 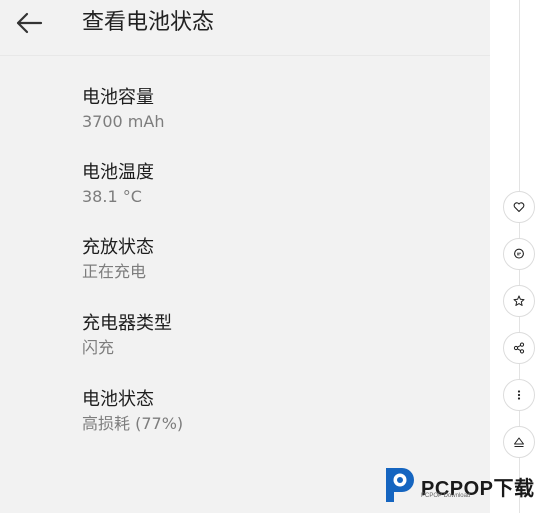 I want to click on pcpop-watermark: PCPOP下载 PCPOP Download, so click(x=461, y=486).